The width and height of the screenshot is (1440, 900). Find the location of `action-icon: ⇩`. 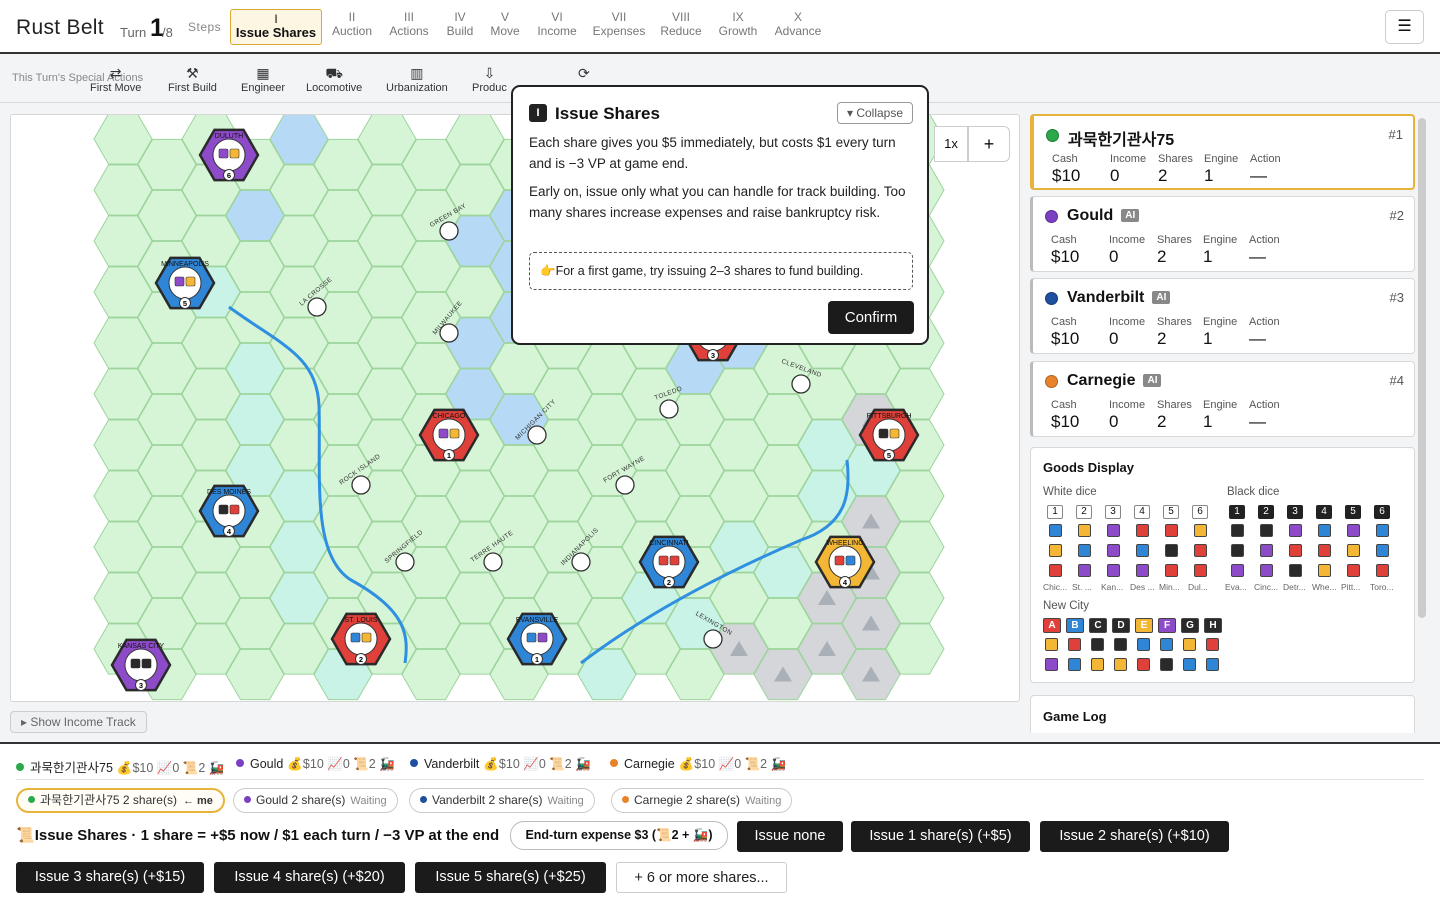

action-icon: ⇩ is located at coordinates (489, 73).